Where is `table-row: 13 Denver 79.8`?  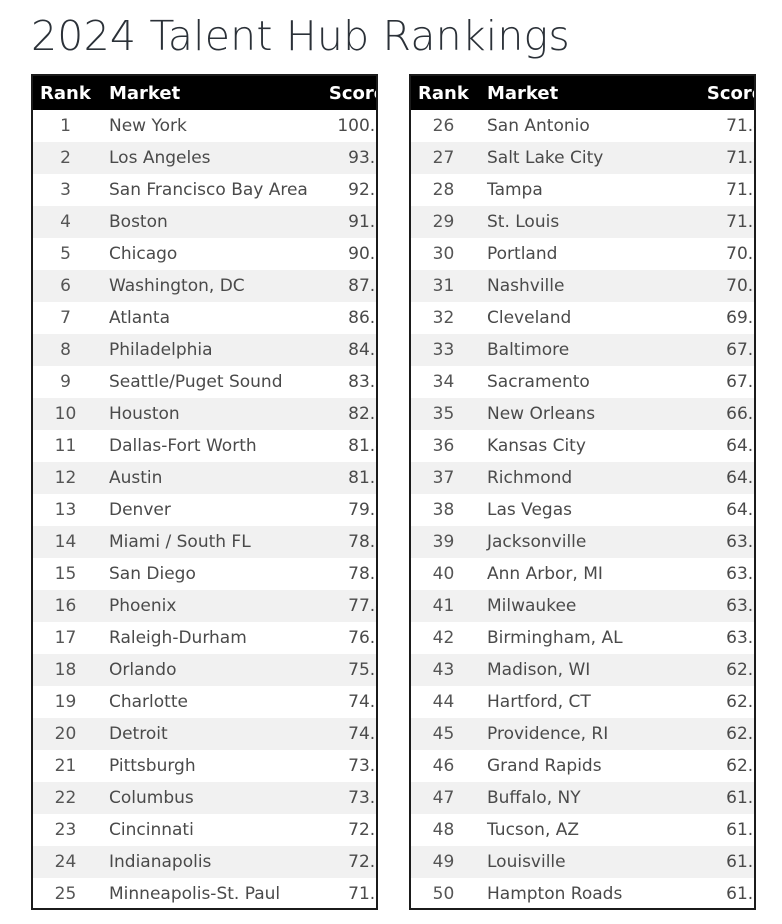
table-row: 13 Denver 79.8 is located at coordinates (204, 510).